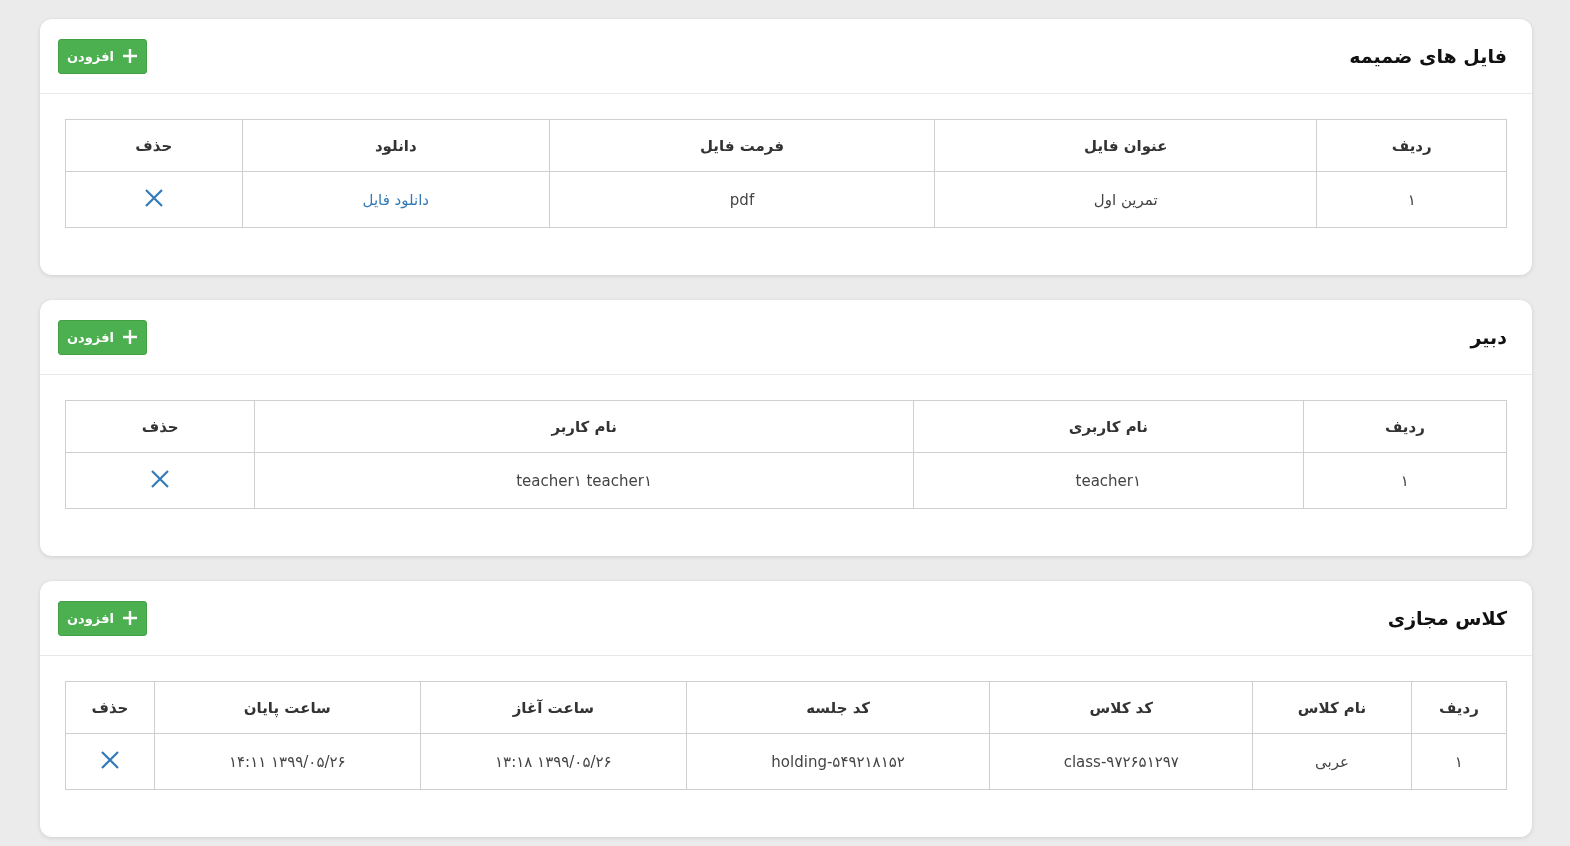  What do you see at coordinates (1125, 145) in the screenshot?
I see `column-header: عنوان فایل` at bounding box center [1125, 145].